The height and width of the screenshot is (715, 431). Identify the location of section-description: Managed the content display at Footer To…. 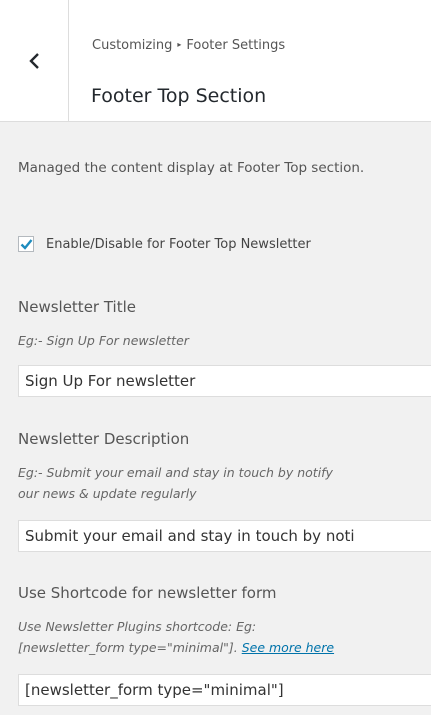
(191, 168).